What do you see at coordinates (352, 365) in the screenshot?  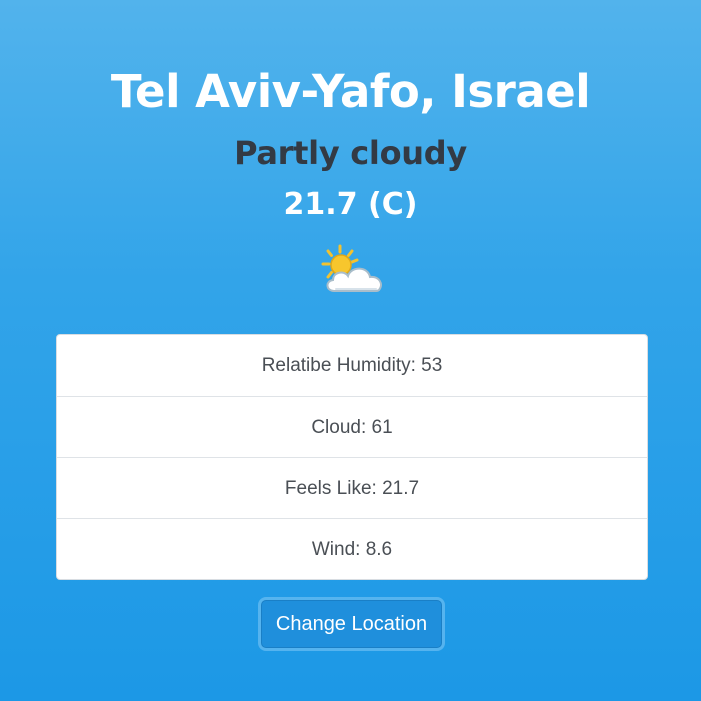 I see `humidity-item: Relatibe Humidity: 53` at bounding box center [352, 365].